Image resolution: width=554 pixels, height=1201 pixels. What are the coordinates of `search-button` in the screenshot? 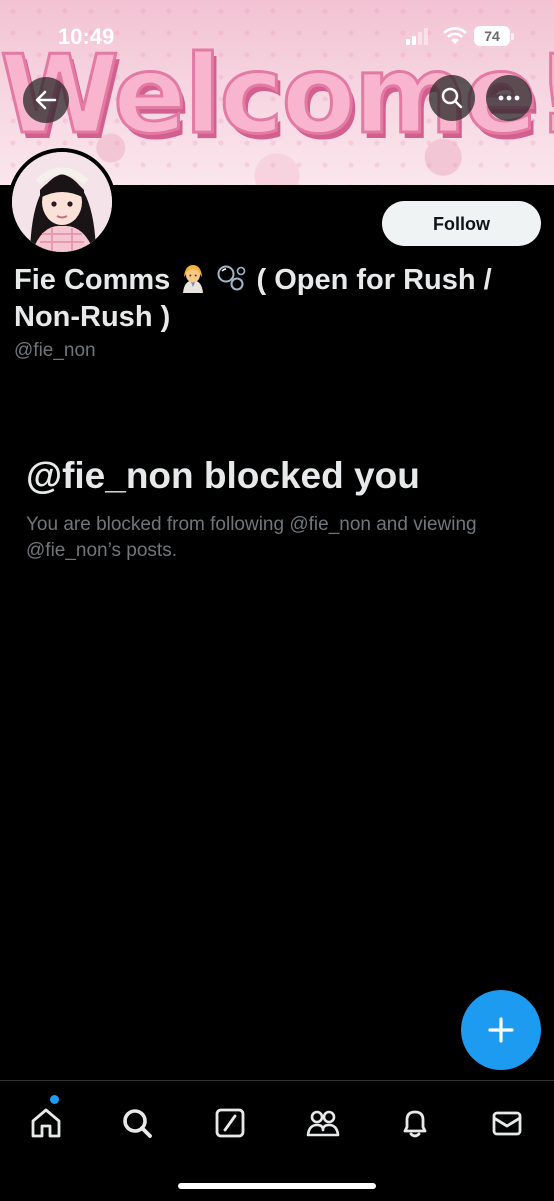 It's located at (452, 98).